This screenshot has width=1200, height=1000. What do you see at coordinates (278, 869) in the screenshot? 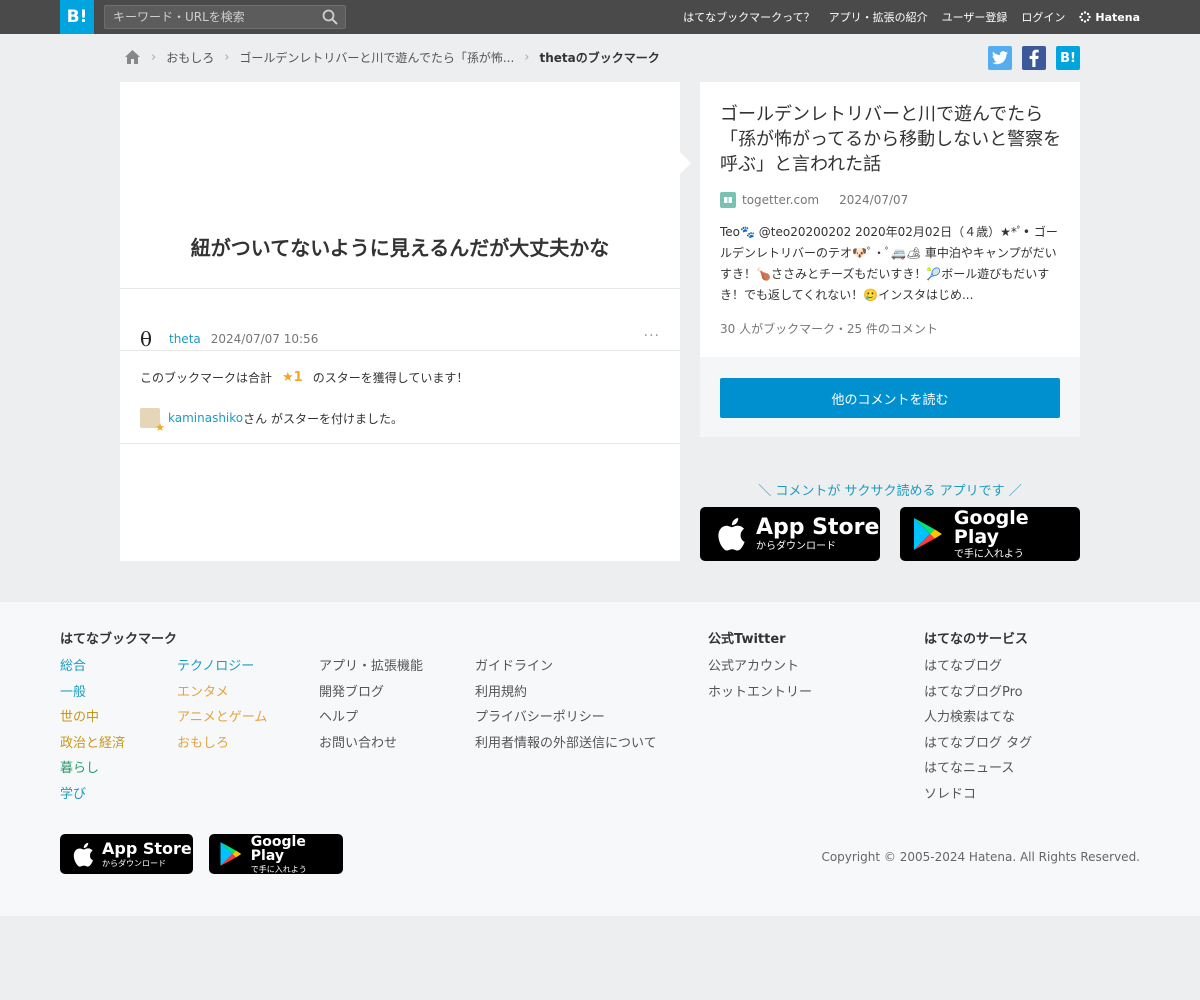
I see `footer-google-play-sublabel: で手に入れよう` at bounding box center [278, 869].